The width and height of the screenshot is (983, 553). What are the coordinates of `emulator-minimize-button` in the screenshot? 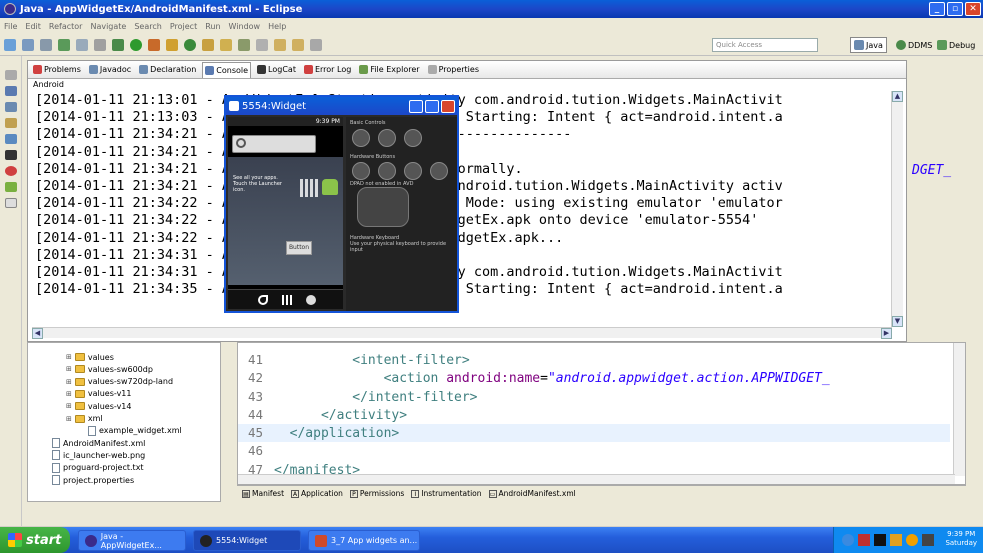 It's located at (416, 106).